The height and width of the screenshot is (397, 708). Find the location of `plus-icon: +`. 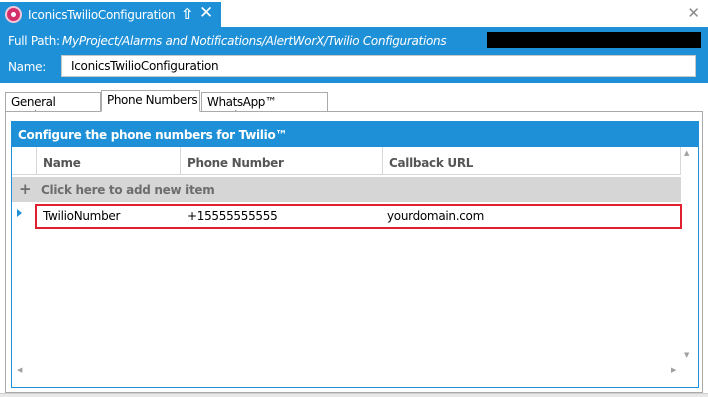

plus-icon: + is located at coordinates (25, 189).